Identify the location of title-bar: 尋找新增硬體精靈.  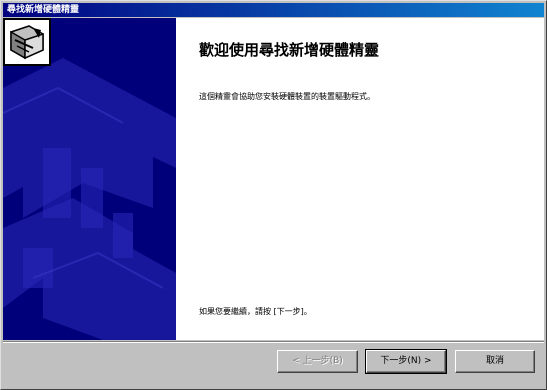
(273, 10).